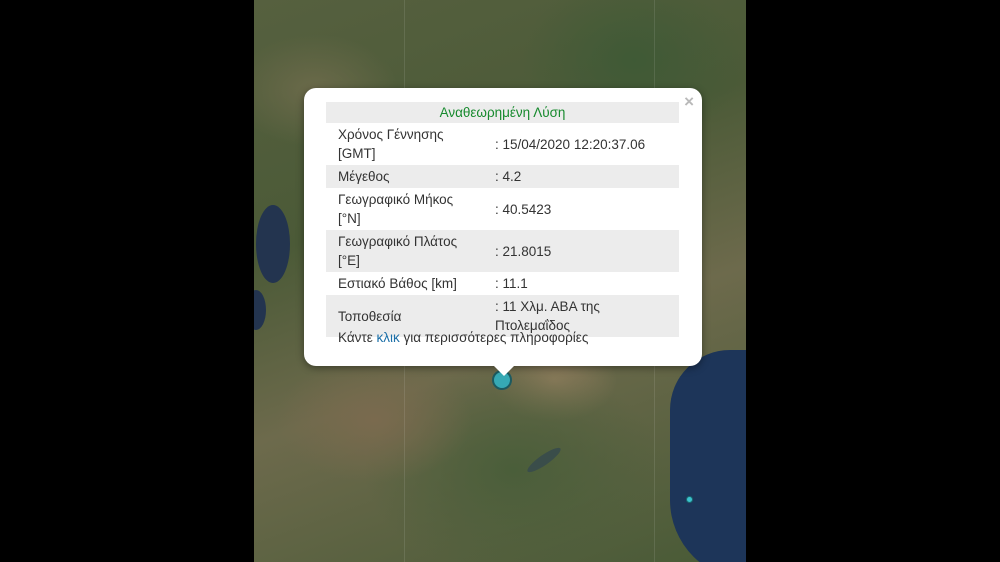  I want to click on origin-time-label: Χρόνος Γέννησης [GMT], so click(391, 144).